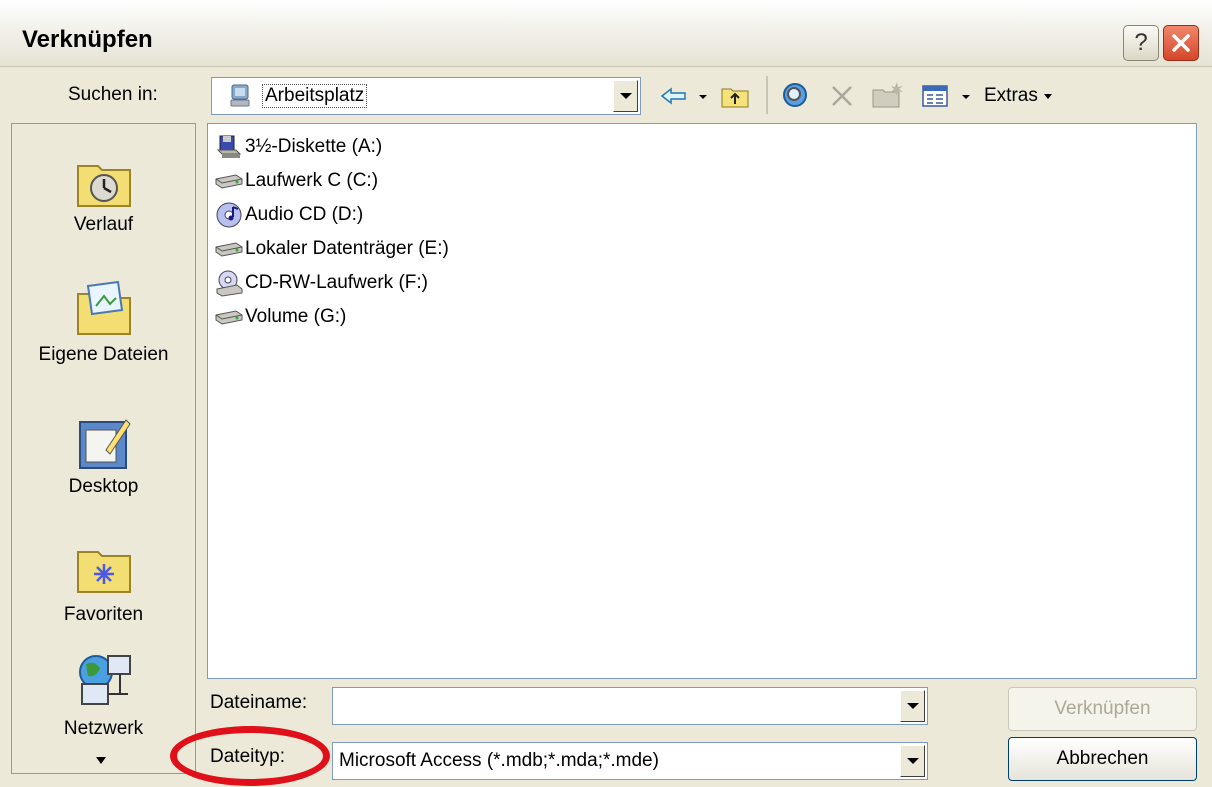 The image size is (1212, 787). I want to click on tools-menu-button: Extras, so click(1029, 96).